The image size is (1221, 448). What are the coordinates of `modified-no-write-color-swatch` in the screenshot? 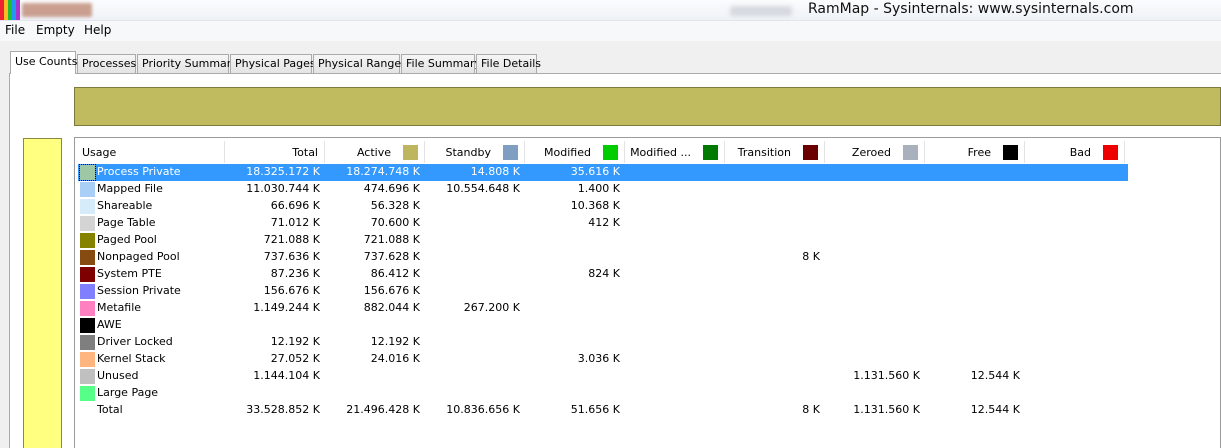 It's located at (710, 152).